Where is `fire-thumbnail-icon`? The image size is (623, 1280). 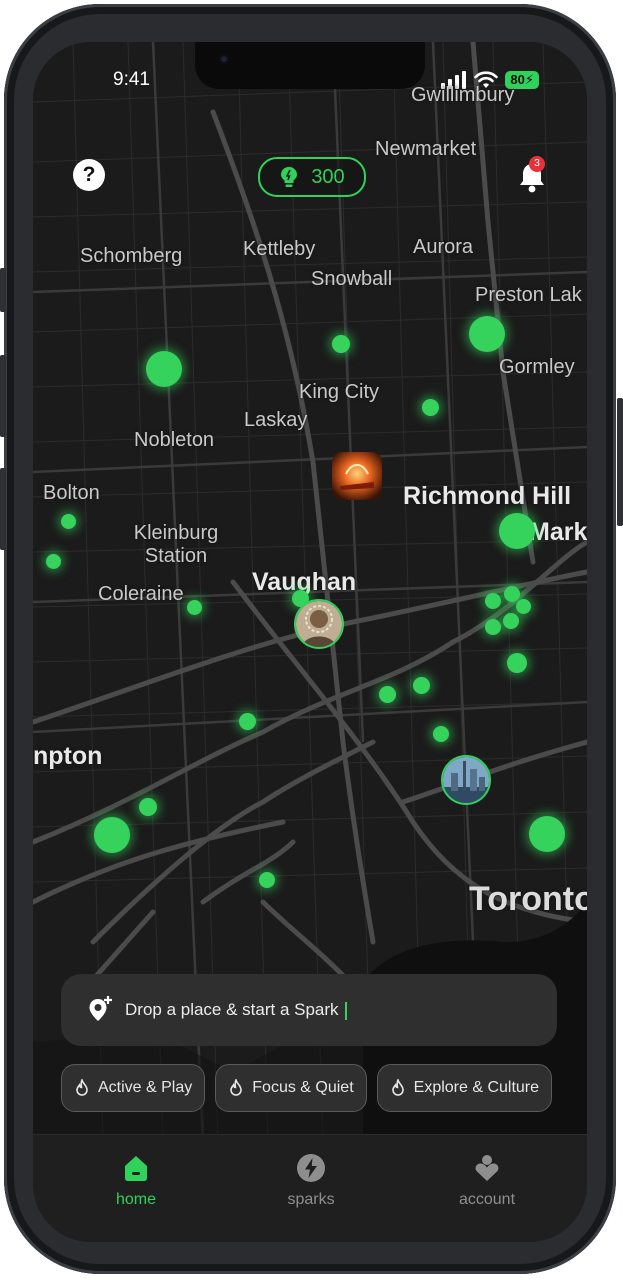
fire-thumbnail-icon is located at coordinates (357, 476).